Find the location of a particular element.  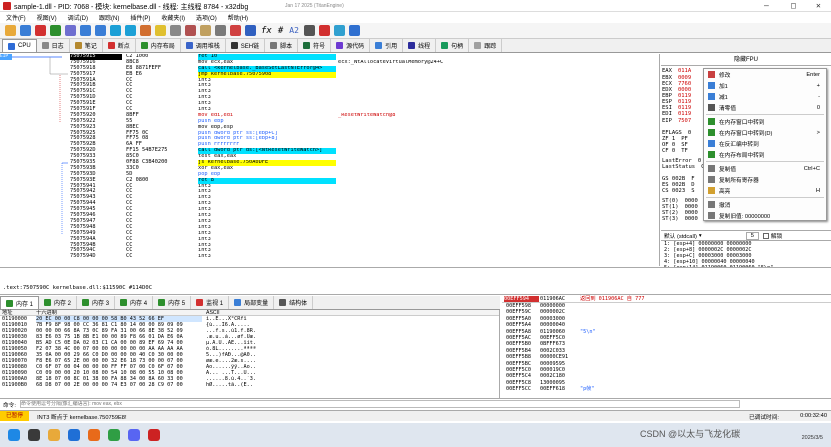

text-icon: A2 is located at coordinates (294, 30).